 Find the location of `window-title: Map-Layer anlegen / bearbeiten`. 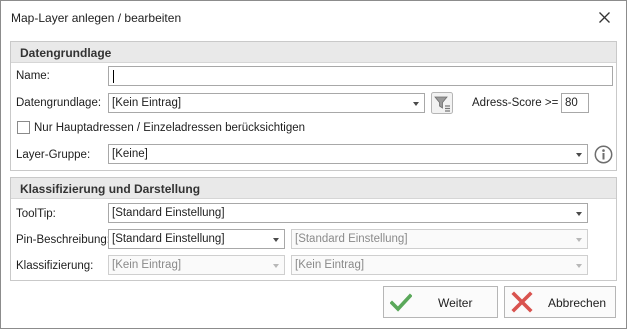

window-title: Map-Layer anlegen / bearbeiten is located at coordinates (96, 18).